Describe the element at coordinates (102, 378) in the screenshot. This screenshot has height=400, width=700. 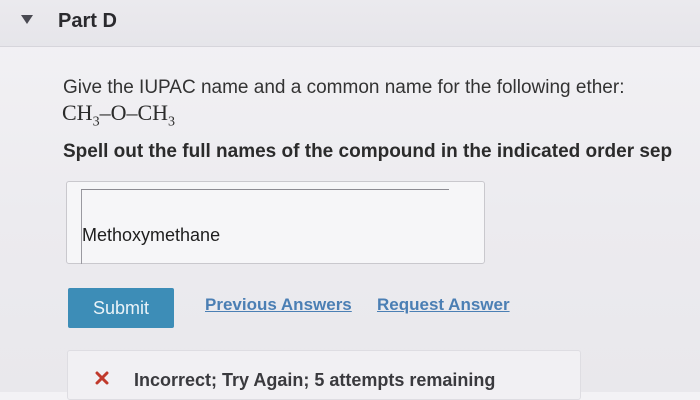
I see `x-mark-icon` at that location.